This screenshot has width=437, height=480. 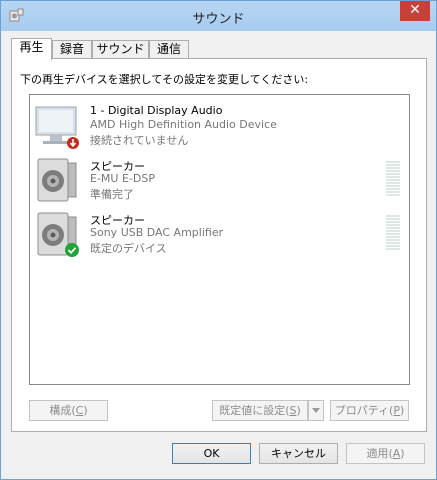 I want to click on device-description: AMD High Definition Audio Device, so click(x=183, y=124).